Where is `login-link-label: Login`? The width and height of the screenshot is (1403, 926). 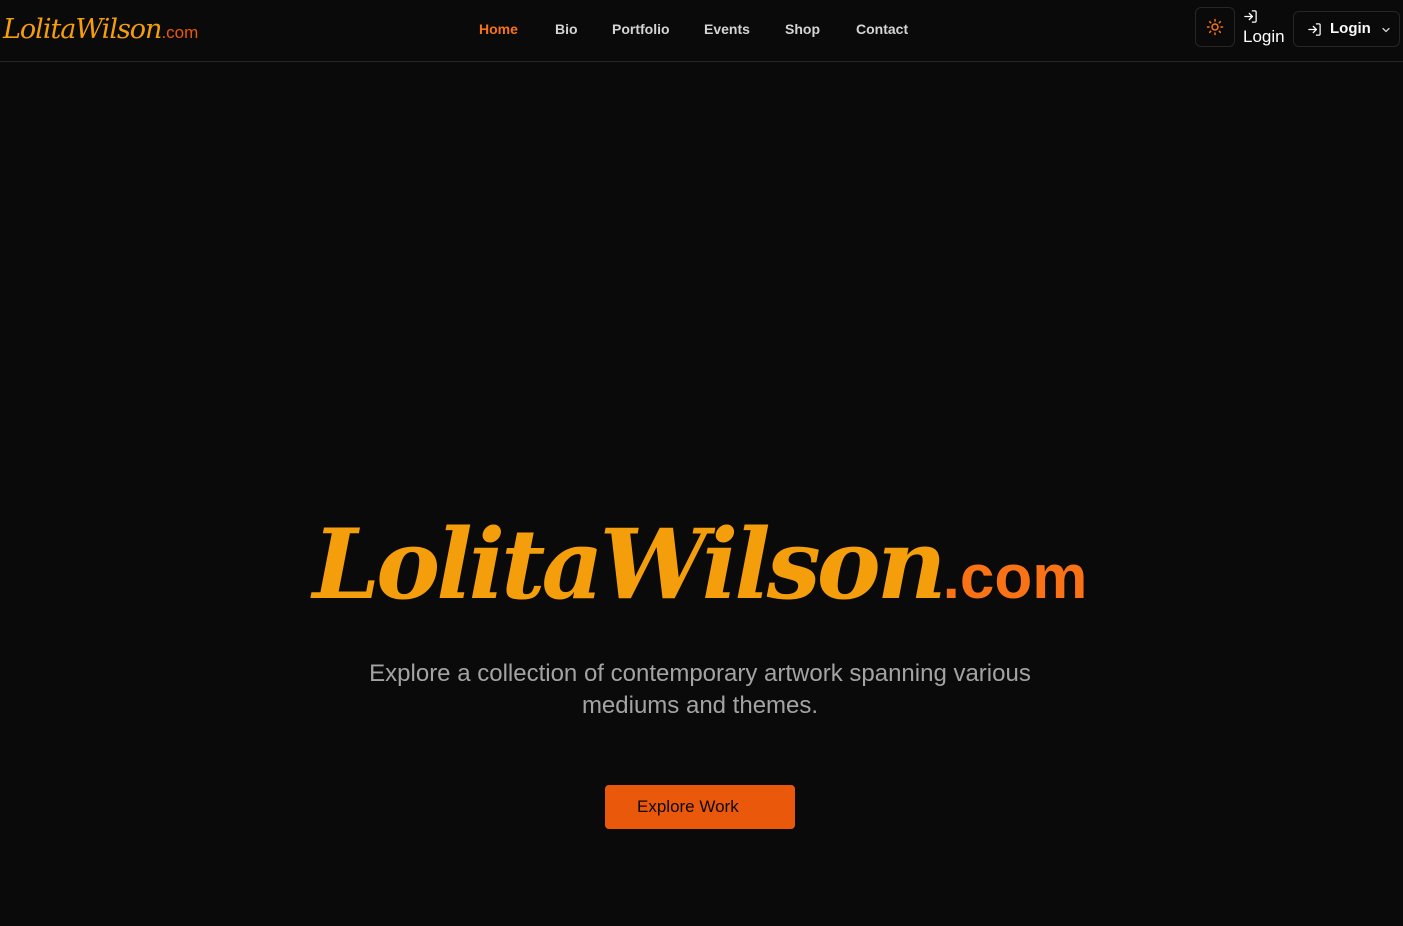
login-link-label: Login is located at coordinates (1264, 36).